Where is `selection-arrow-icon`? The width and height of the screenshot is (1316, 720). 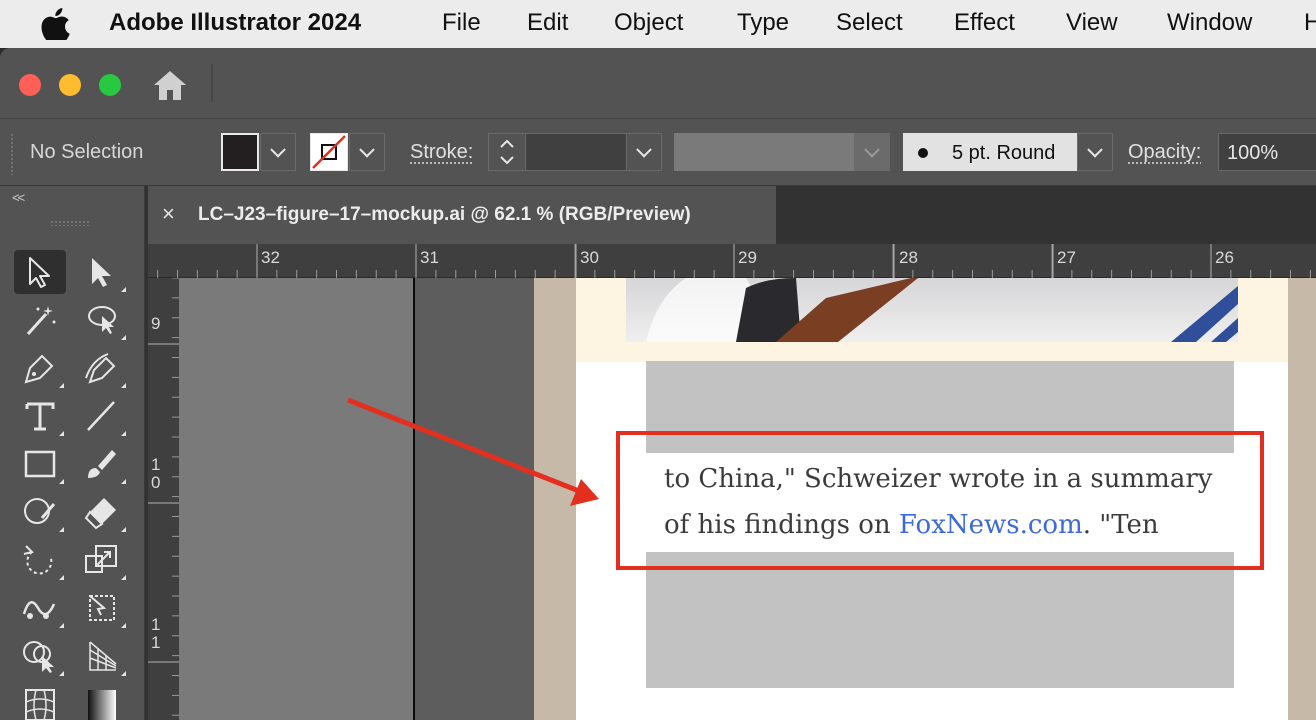 selection-arrow-icon is located at coordinates (39, 272).